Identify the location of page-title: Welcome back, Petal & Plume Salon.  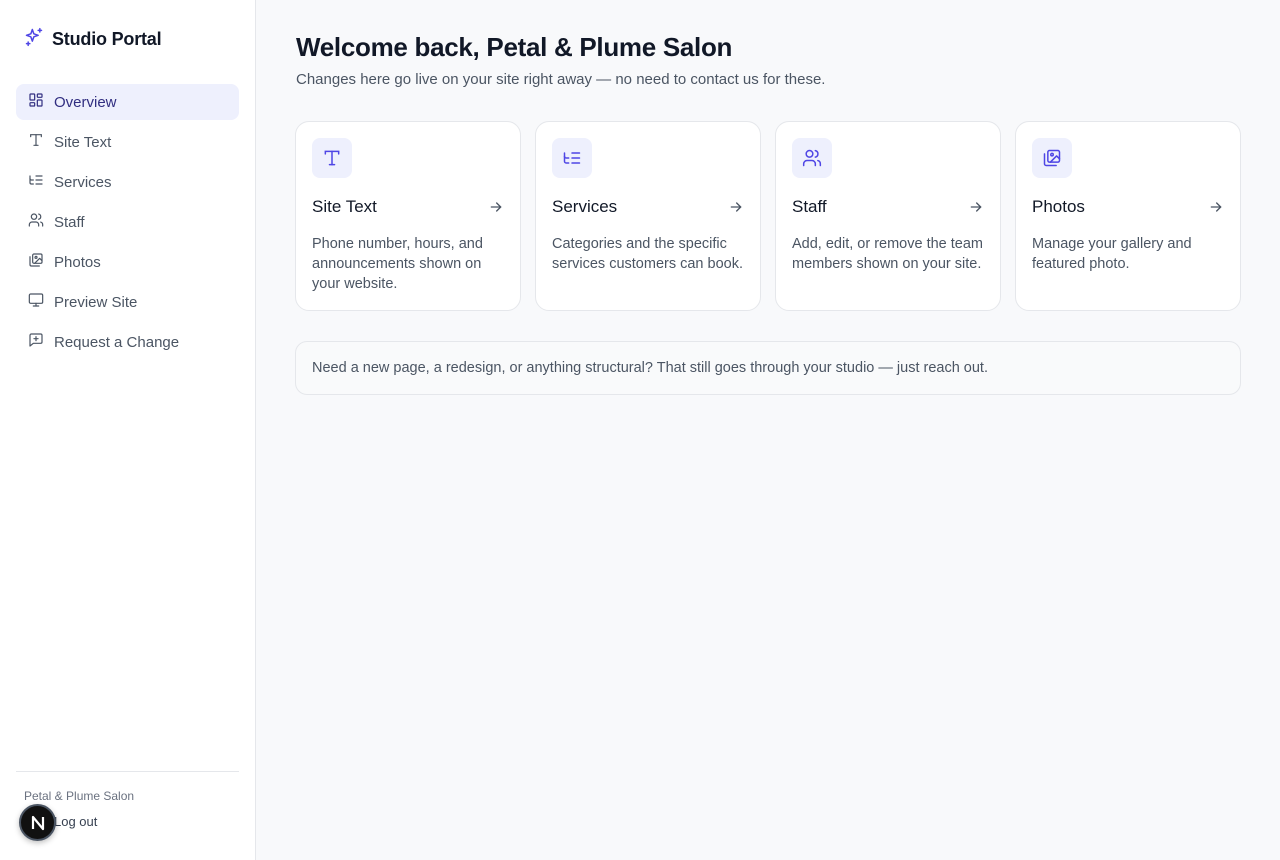
(514, 47).